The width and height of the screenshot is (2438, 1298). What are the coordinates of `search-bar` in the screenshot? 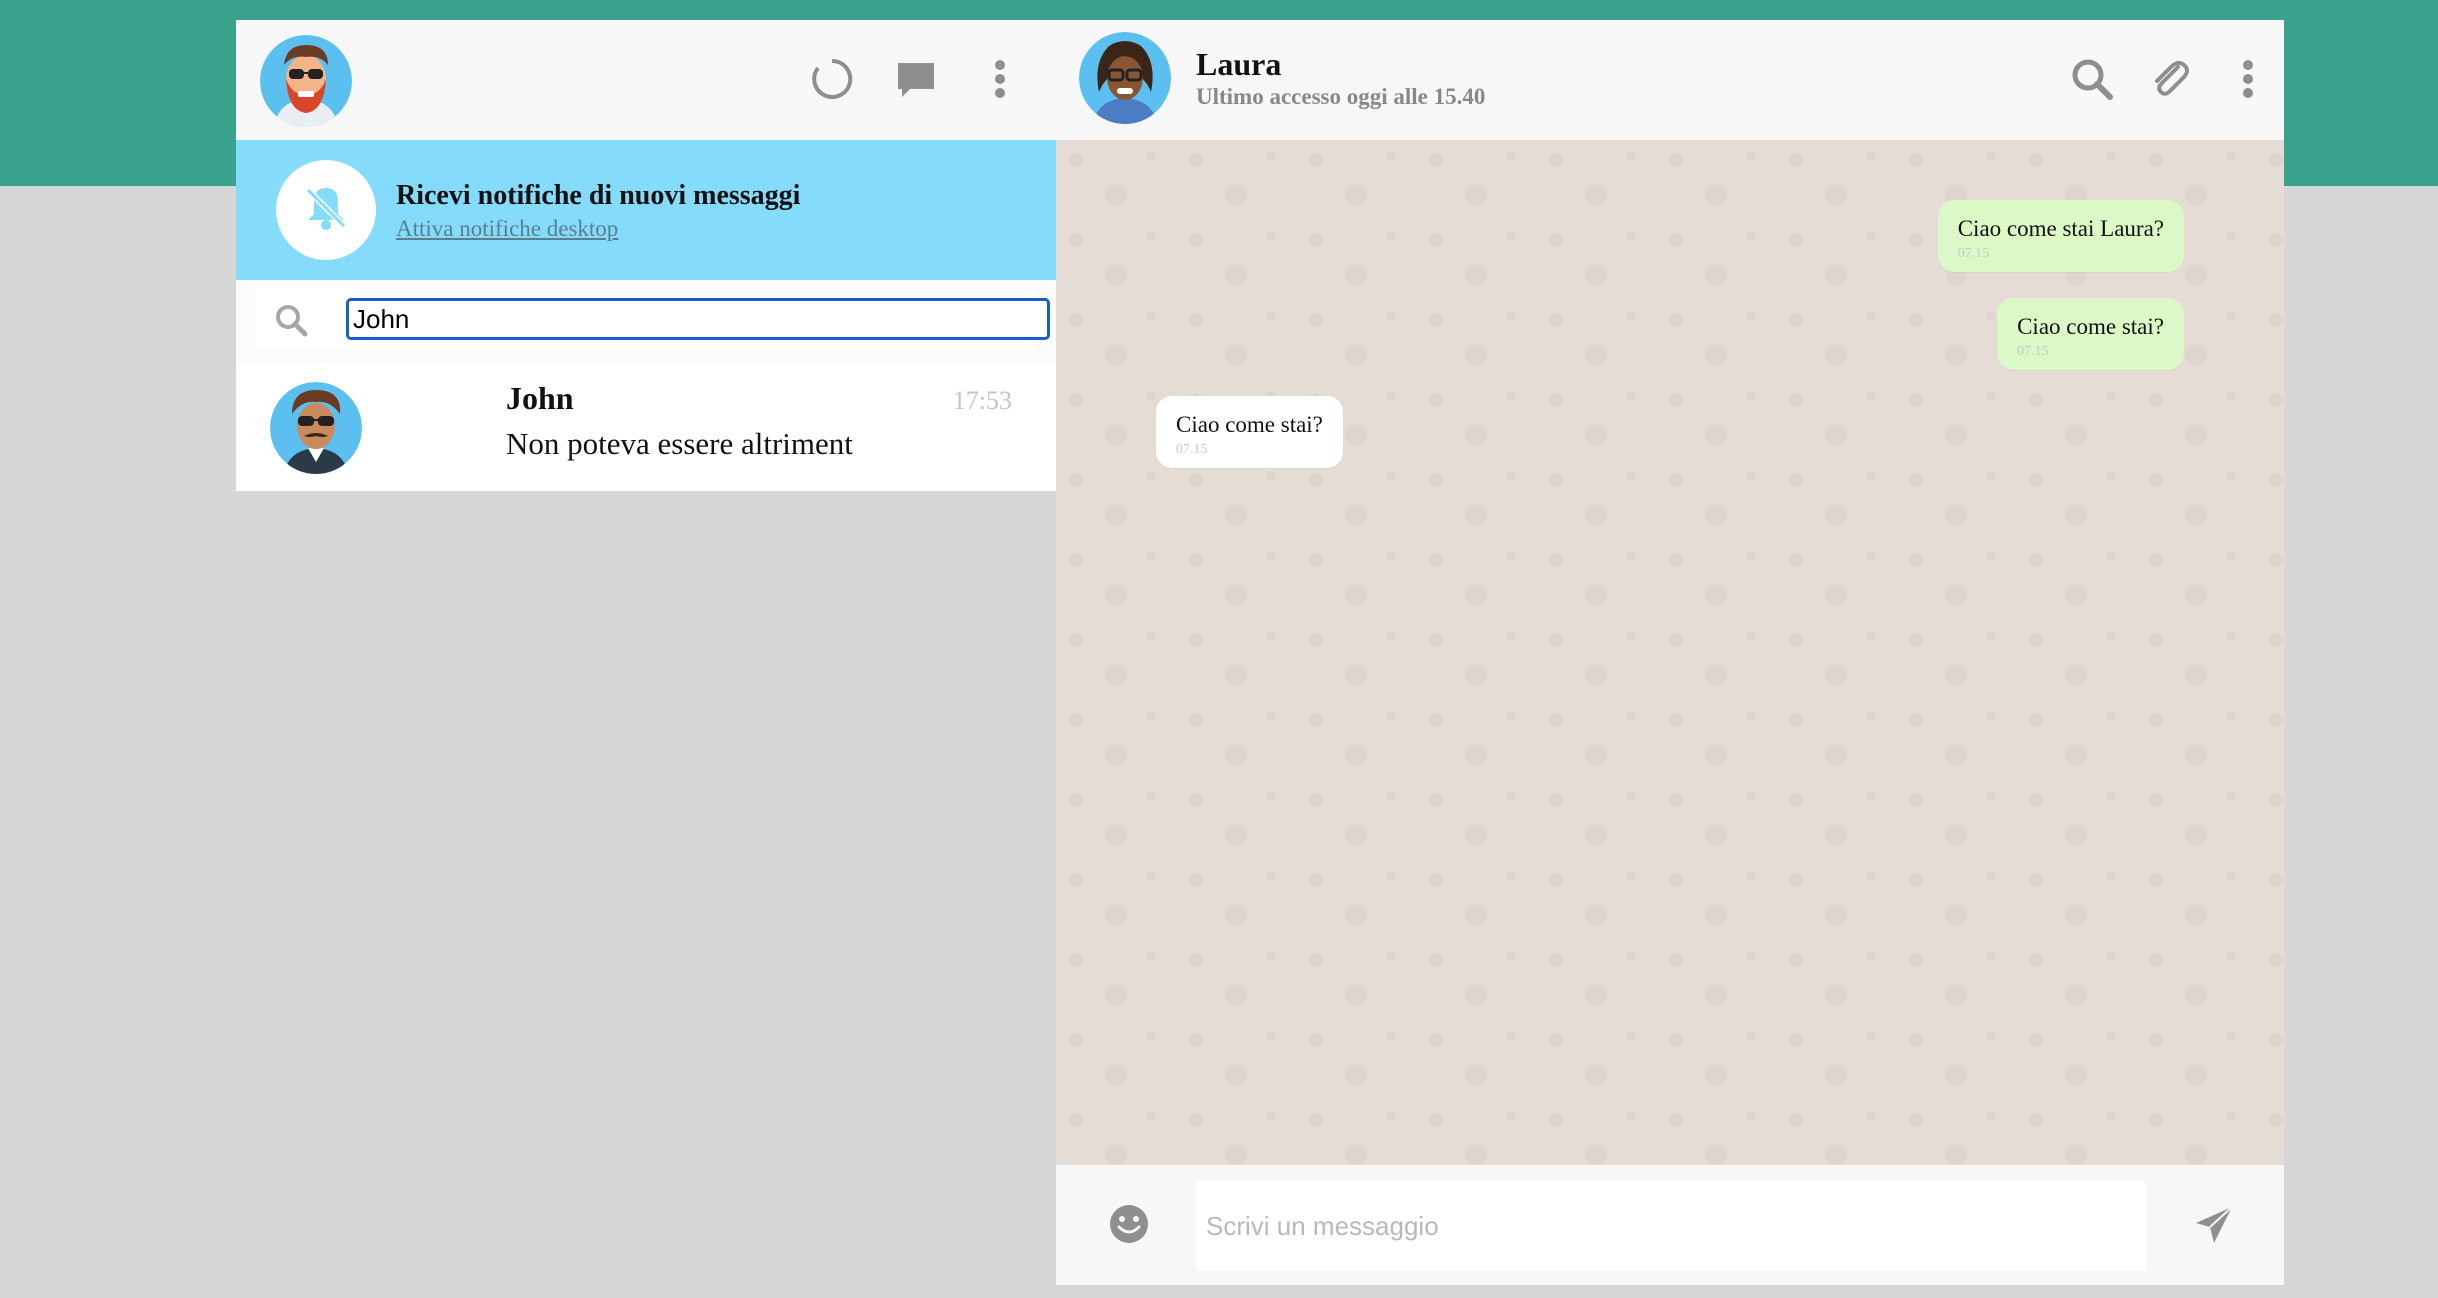 It's located at (646, 321).